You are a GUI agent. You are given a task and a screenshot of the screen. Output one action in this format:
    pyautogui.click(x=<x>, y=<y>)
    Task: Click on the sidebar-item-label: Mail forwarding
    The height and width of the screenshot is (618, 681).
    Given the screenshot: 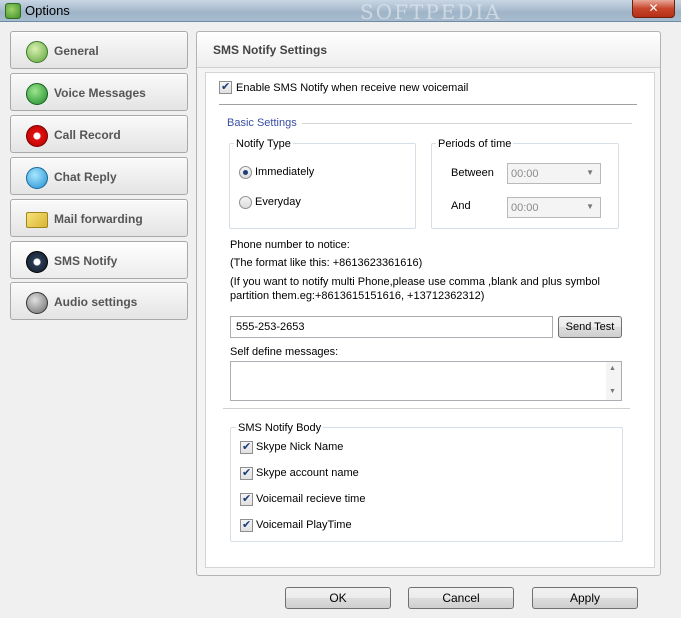 What is the action you would take?
    pyautogui.click(x=98, y=219)
    